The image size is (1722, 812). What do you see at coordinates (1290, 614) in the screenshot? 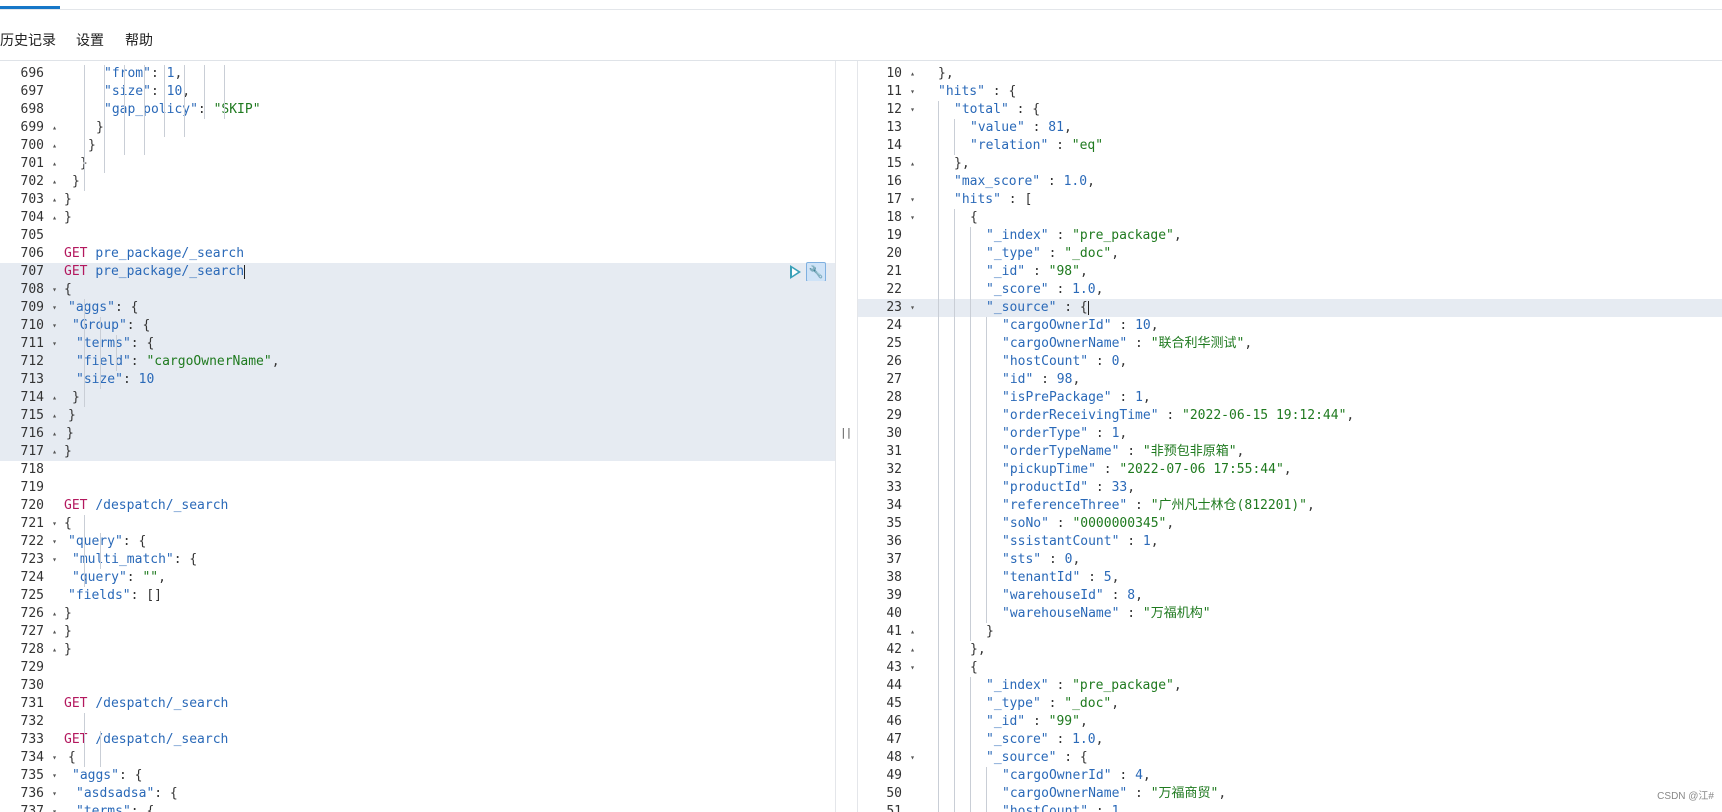
I see `code-line: 40 "warehouseName" : "万福机构"` at bounding box center [1290, 614].